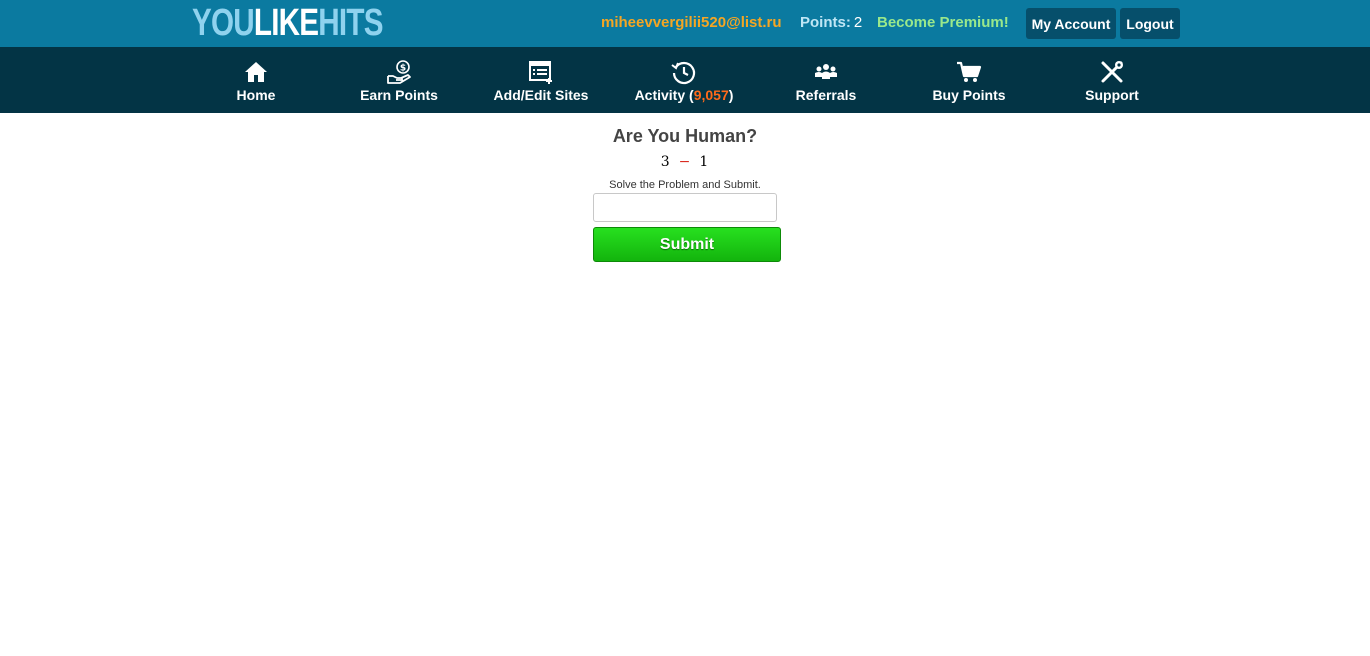 The height and width of the screenshot is (656, 1370). I want to click on nav-buy-label: Buy Points, so click(969, 95).